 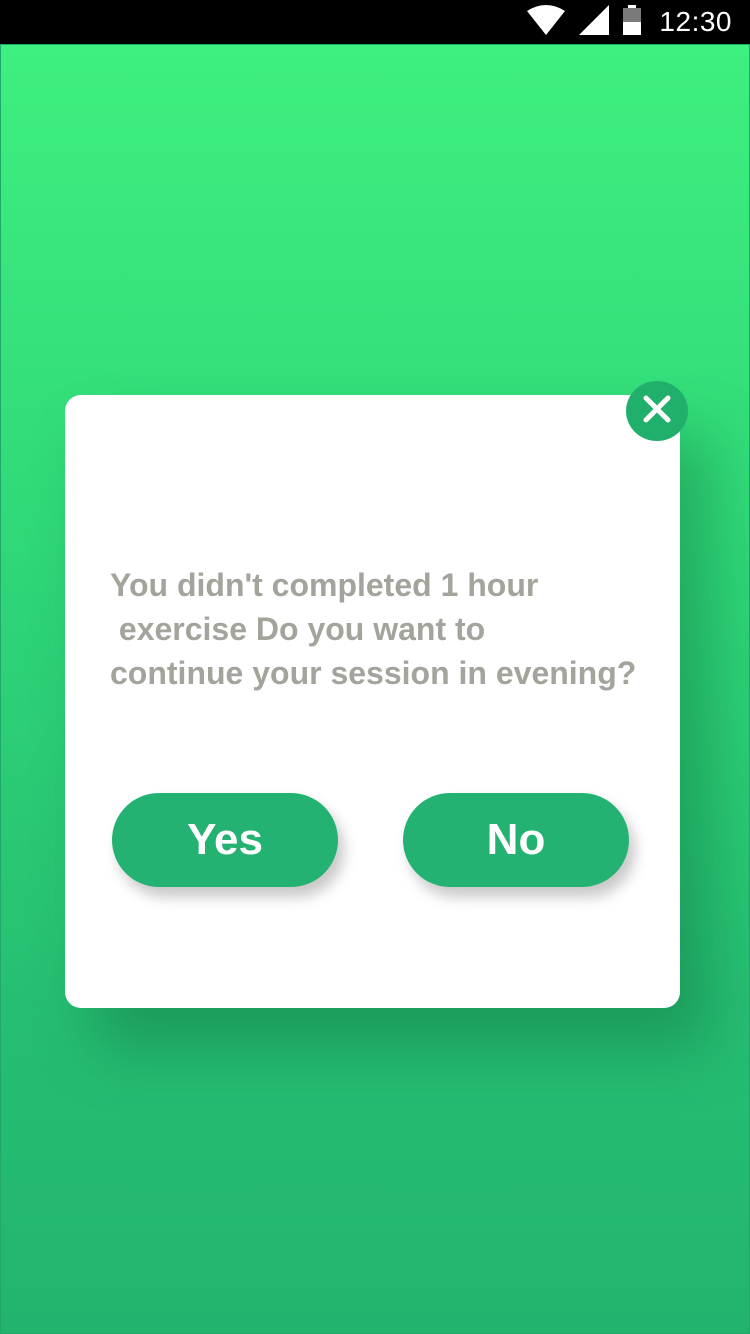 What do you see at coordinates (225, 840) in the screenshot?
I see `yes-button: Yes` at bounding box center [225, 840].